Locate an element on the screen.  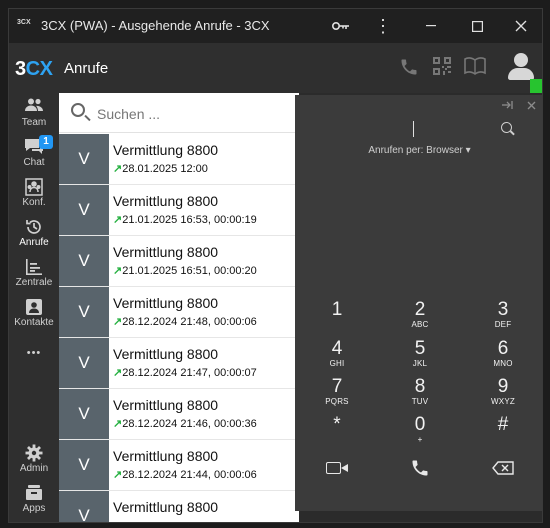
sidebar-item-team: Team is located at coordinates (34, 115).